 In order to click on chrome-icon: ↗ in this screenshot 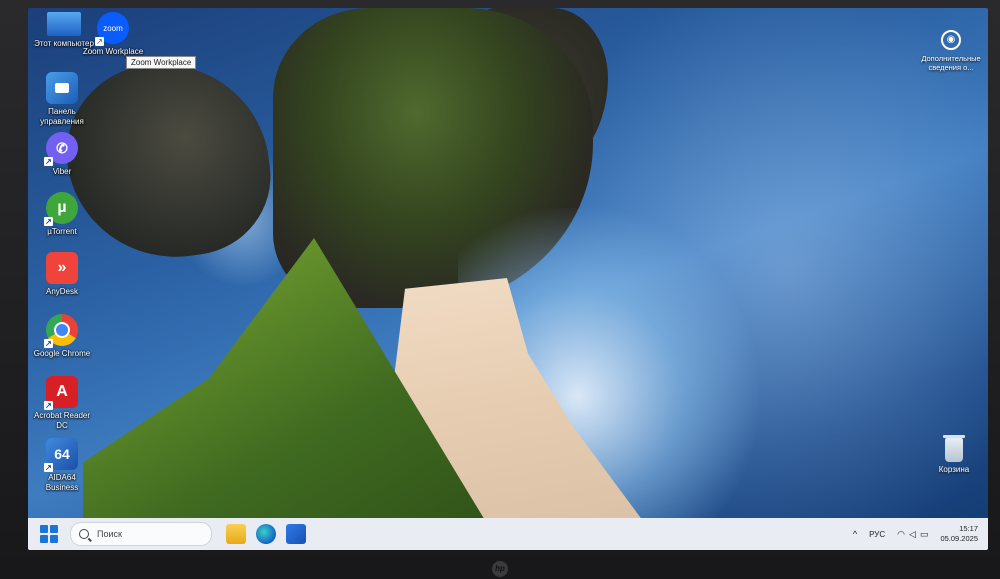, I will do `click(61, 331)`.